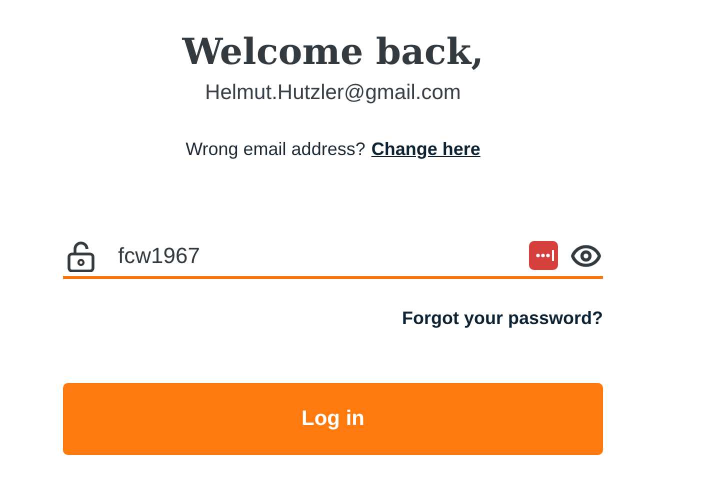  Describe the element at coordinates (333, 93) in the screenshot. I see `email-address: Helmut.Hutzler@gmail.com` at that location.